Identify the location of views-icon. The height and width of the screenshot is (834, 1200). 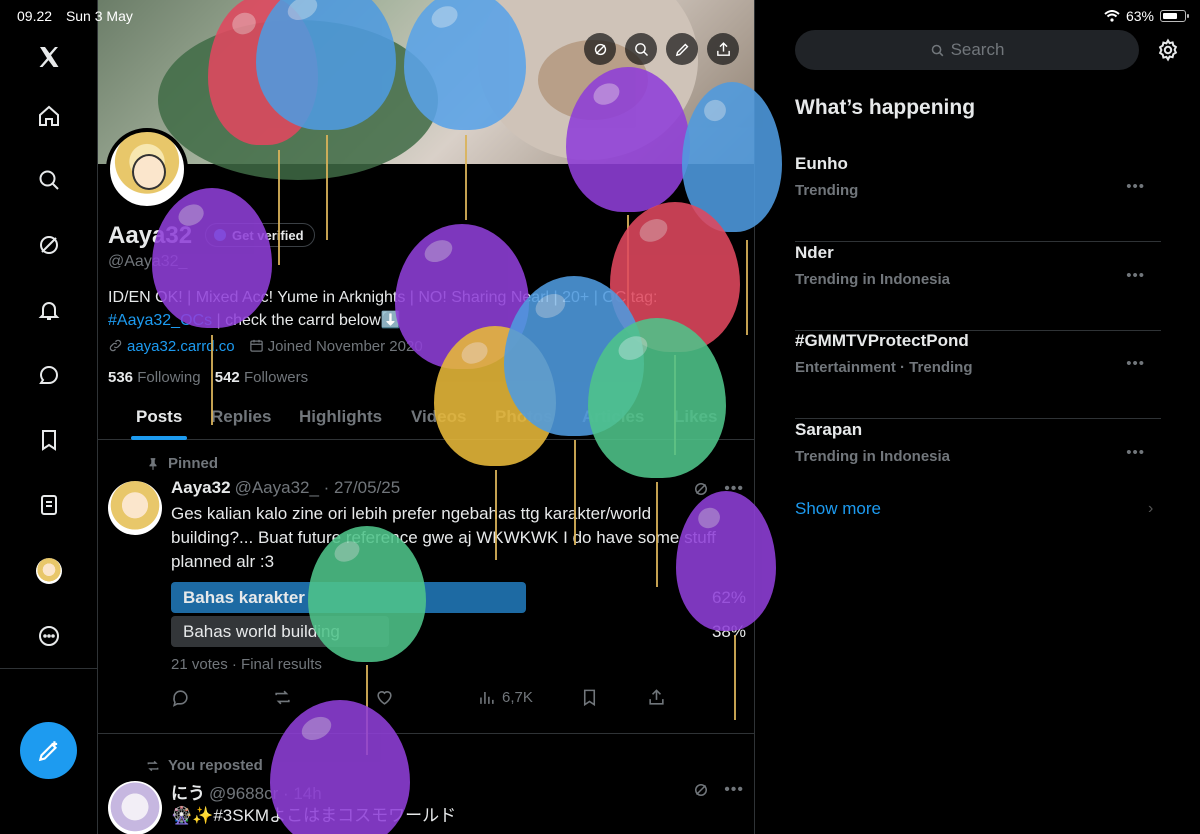
(487, 697).